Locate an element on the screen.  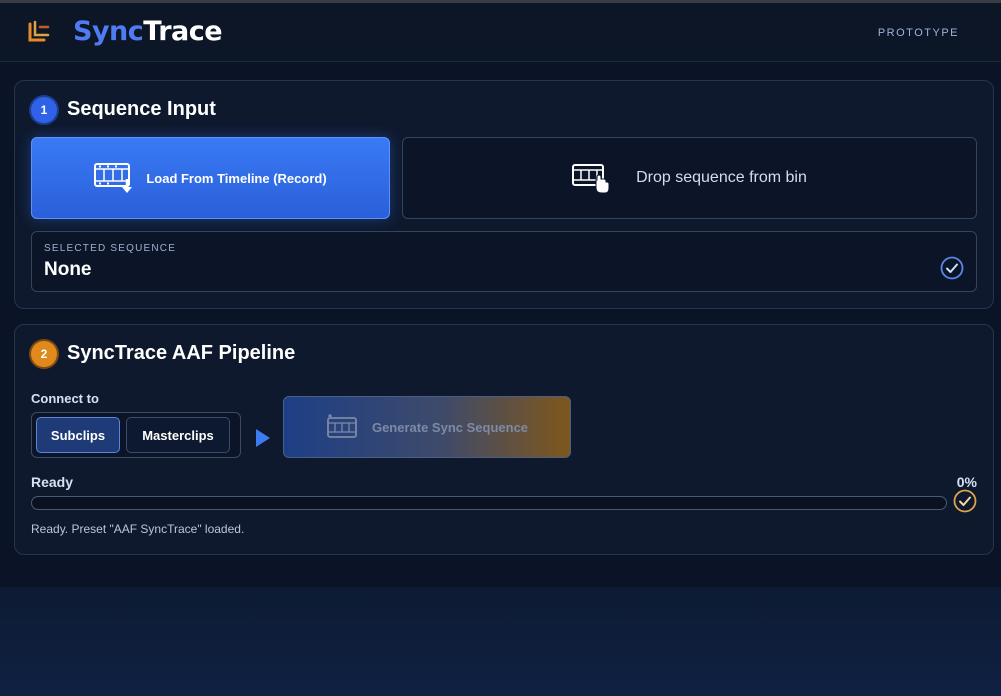
film-hand-icon is located at coordinates (591, 179).